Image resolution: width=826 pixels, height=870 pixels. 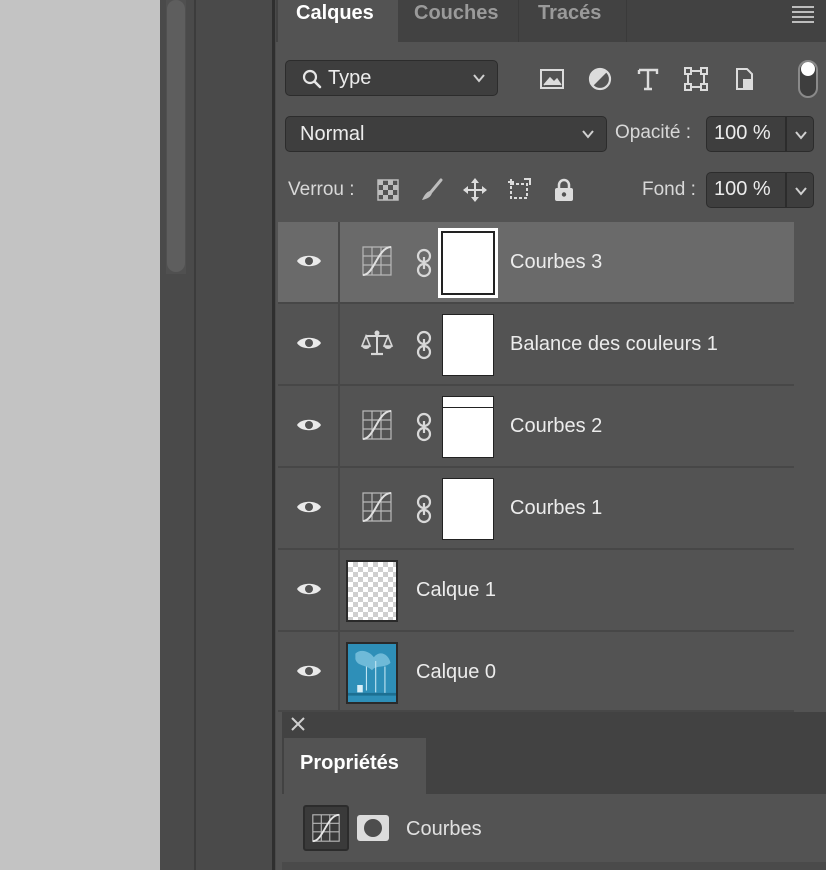 I want to click on mask-icon, so click(x=373, y=828).